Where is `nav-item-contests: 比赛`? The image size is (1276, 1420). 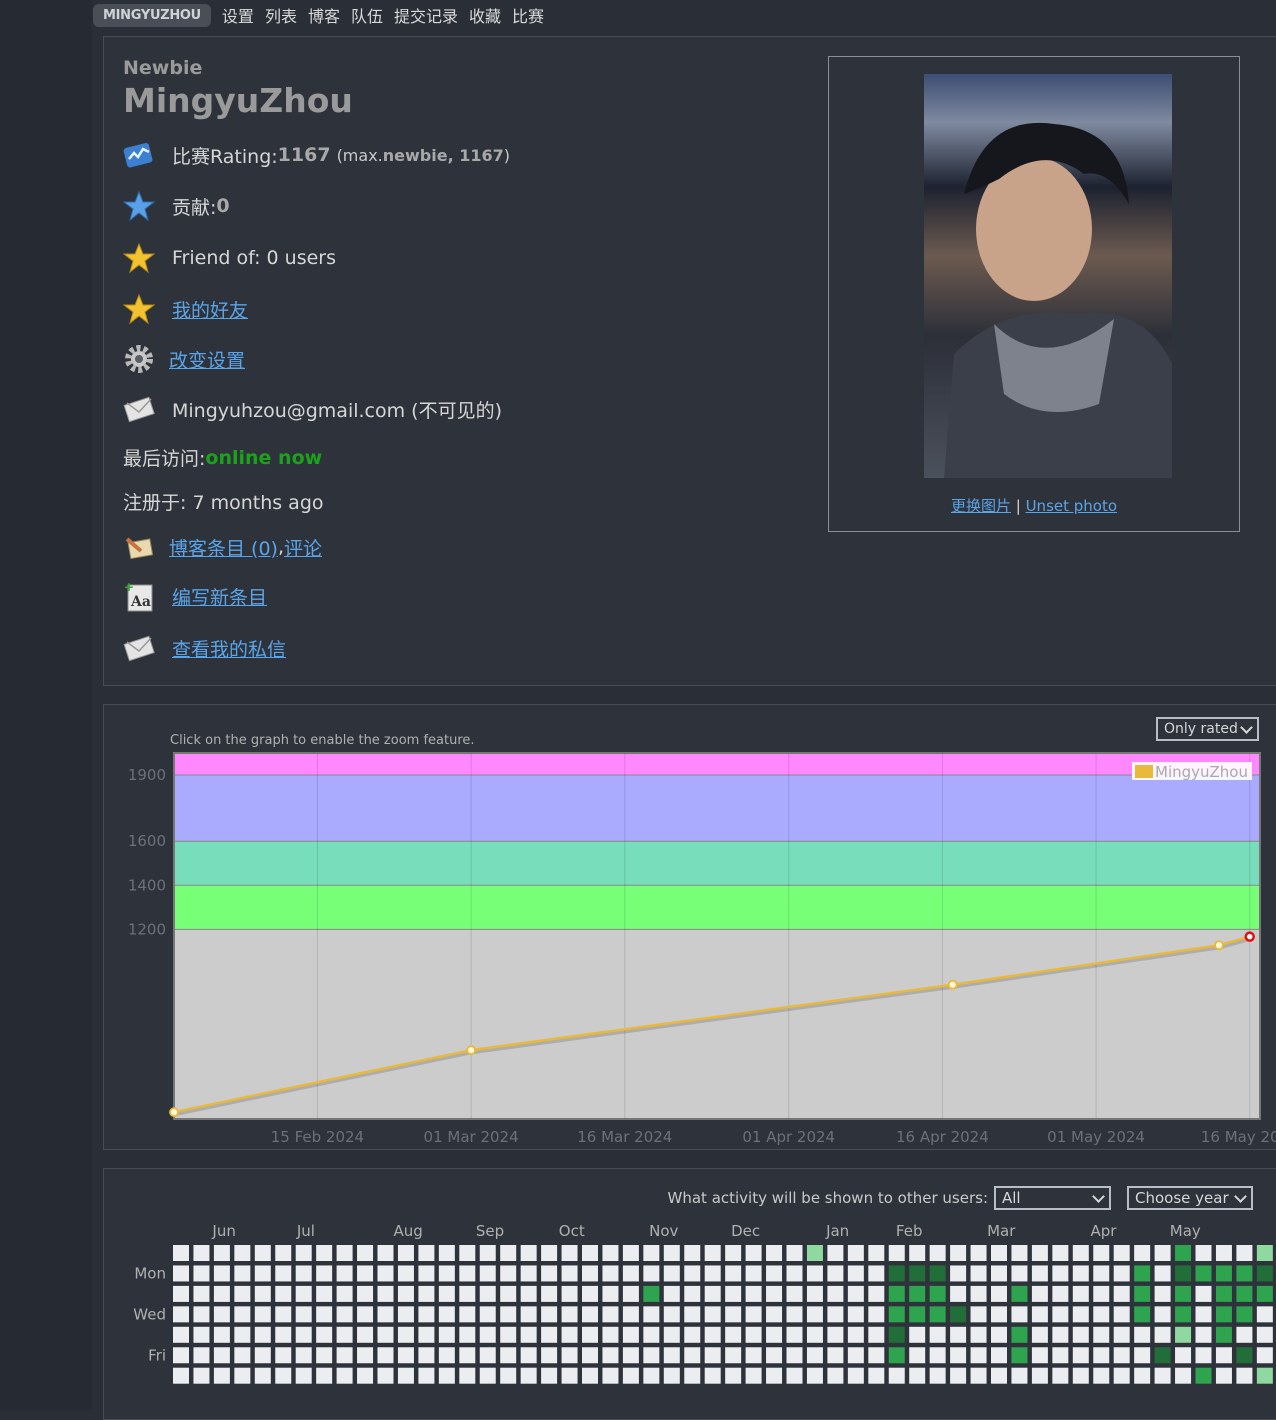
nav-item-contests: 比赛 is located at coordinates (528, 15).